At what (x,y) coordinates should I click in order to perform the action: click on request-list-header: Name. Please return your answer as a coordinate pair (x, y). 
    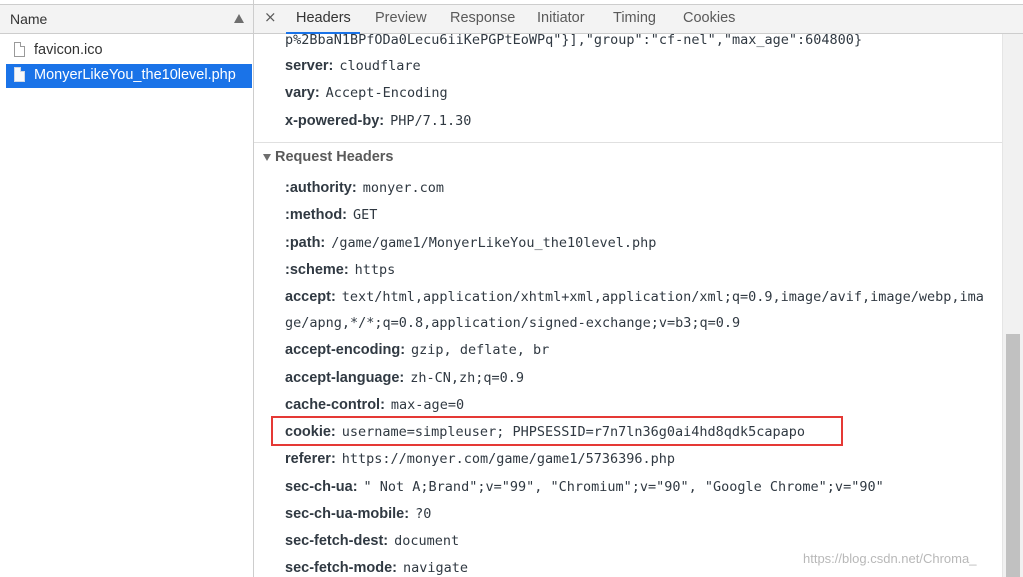
    Looking at the image, I should click on (126, 19).